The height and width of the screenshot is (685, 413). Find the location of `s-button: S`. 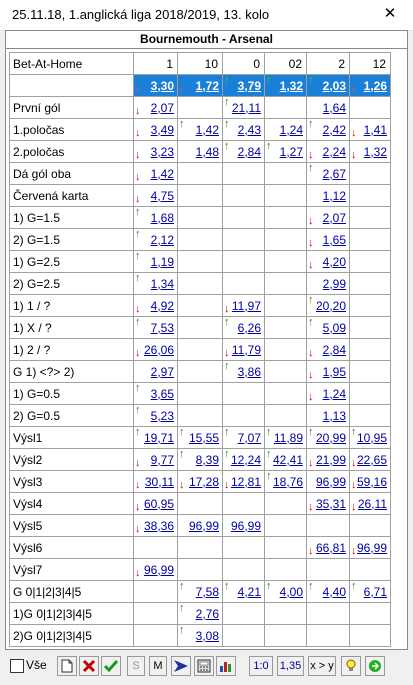

s-button: S is located at coordinates (136, 666).